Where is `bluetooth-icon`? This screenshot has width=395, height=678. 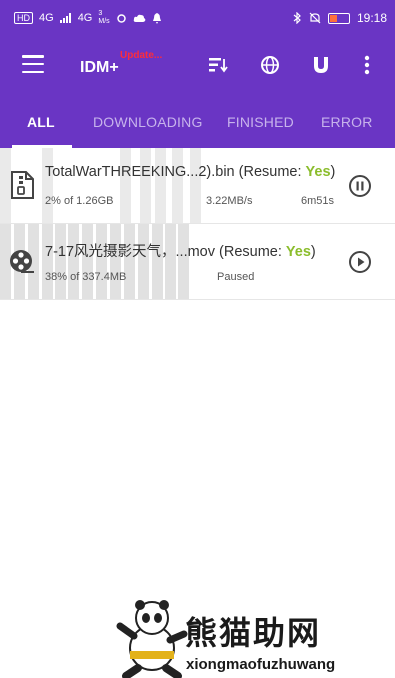
bluetooth-icon is located at coordinates (297, 18).